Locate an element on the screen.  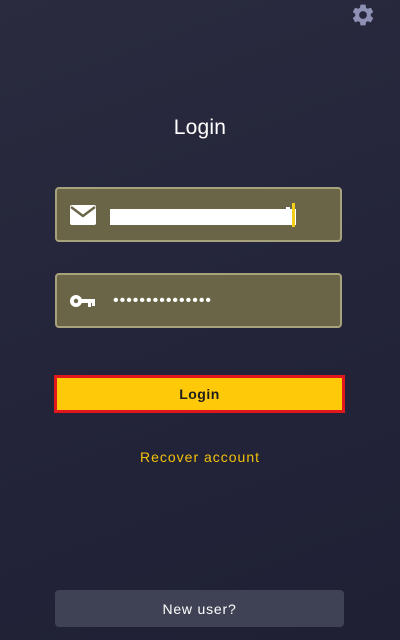
email-field is located at coordinates (198, 214).